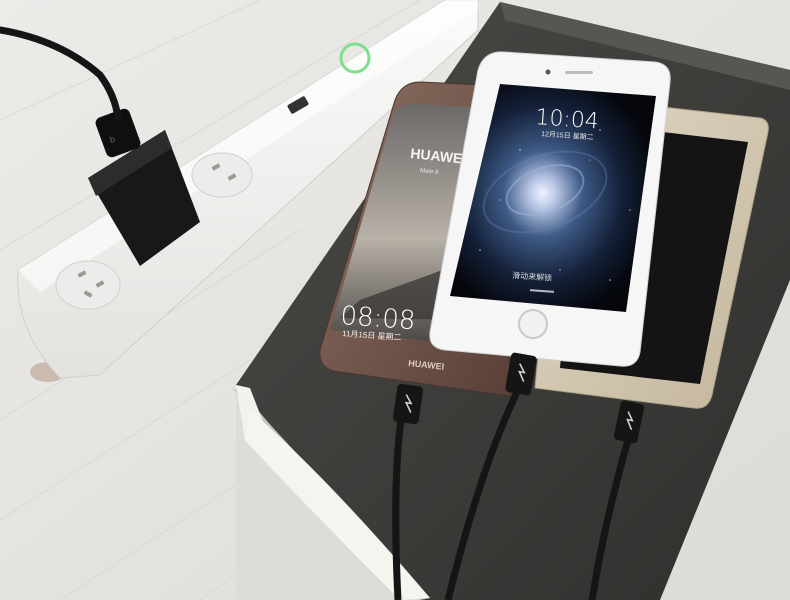 The width and height of the screenshot is (790, 600). What do you see at coordinates (533, 324) in the screenshot?
I see `home-button` at bounding box center [533, 324].